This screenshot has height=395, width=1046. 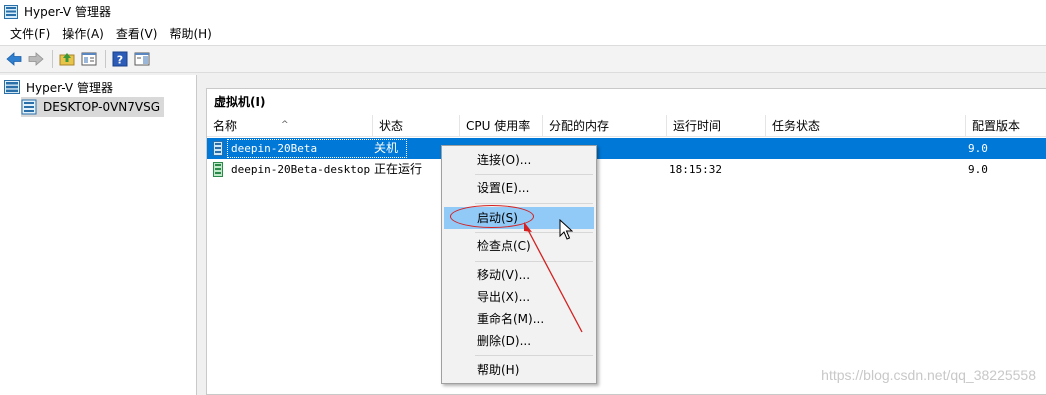 What do you see at coordinates (36, 59) in the screenshot?
I see `forward-arrow-icon` at bounding box center [36, 59].